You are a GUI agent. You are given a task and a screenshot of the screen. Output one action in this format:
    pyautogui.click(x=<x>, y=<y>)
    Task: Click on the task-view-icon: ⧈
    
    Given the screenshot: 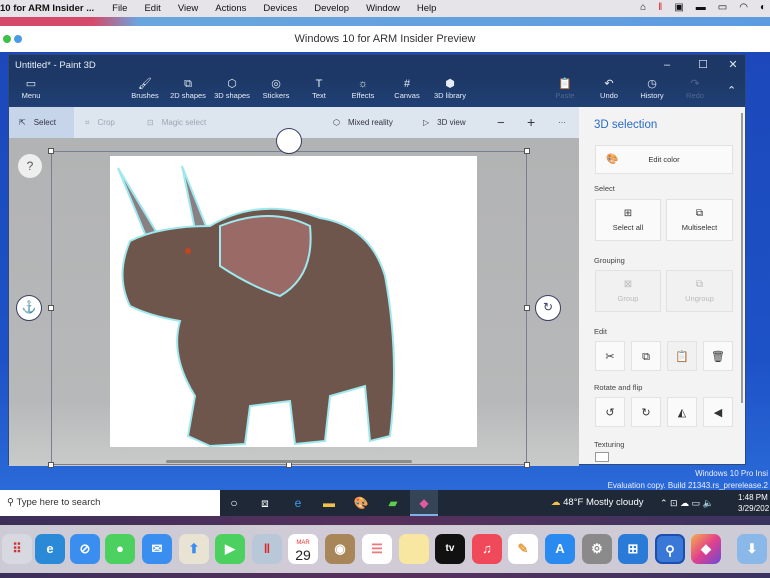 What is the action you would take?
    pyautogui.click(x=265, y=503)
    